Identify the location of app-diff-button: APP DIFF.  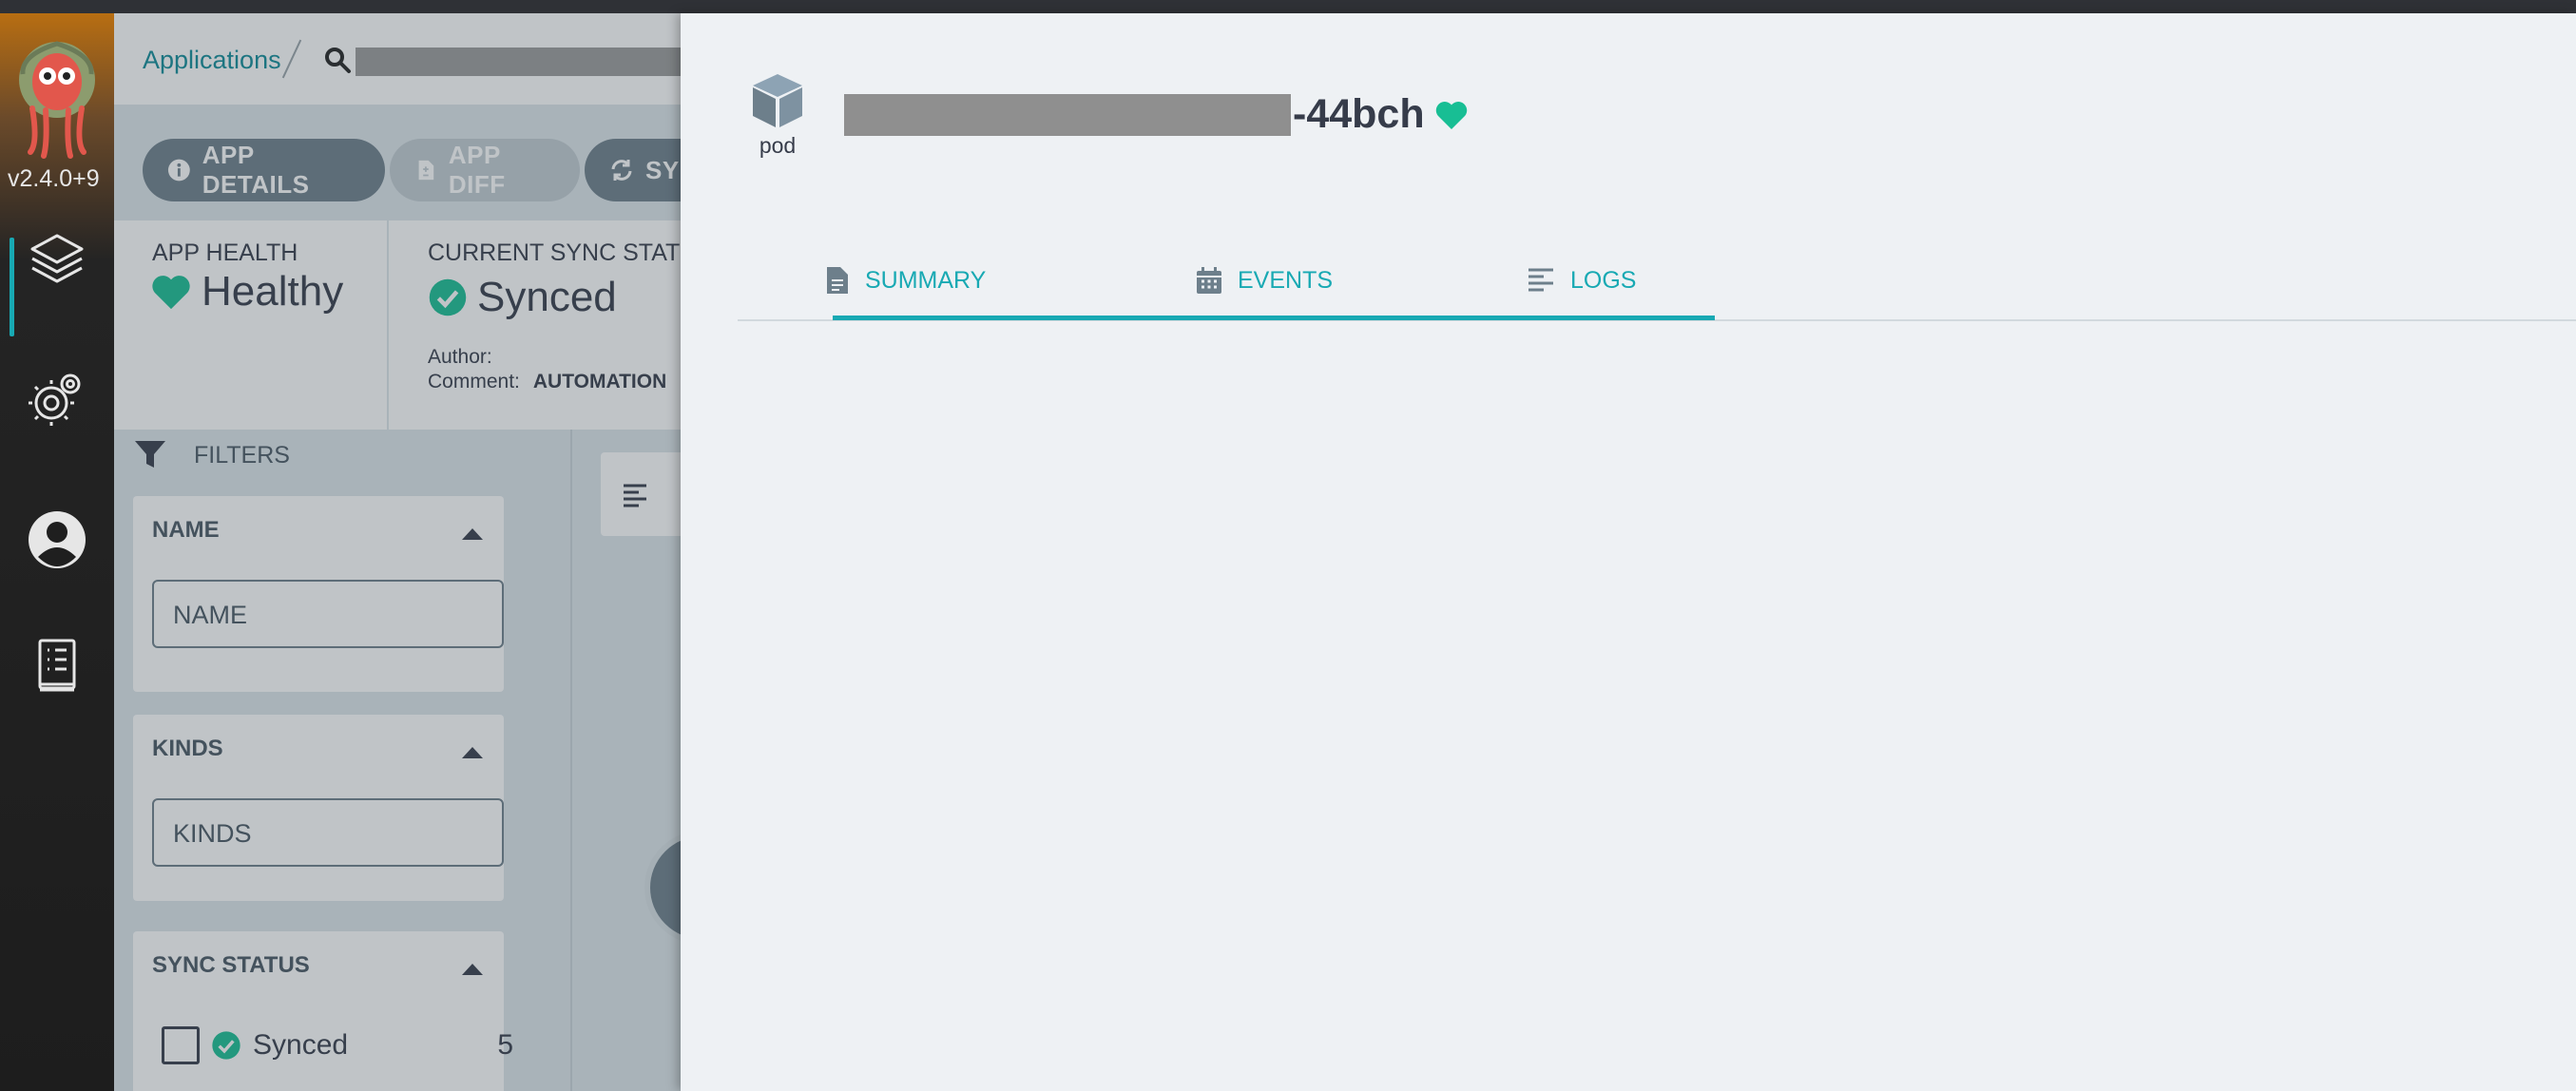
(485, 170).